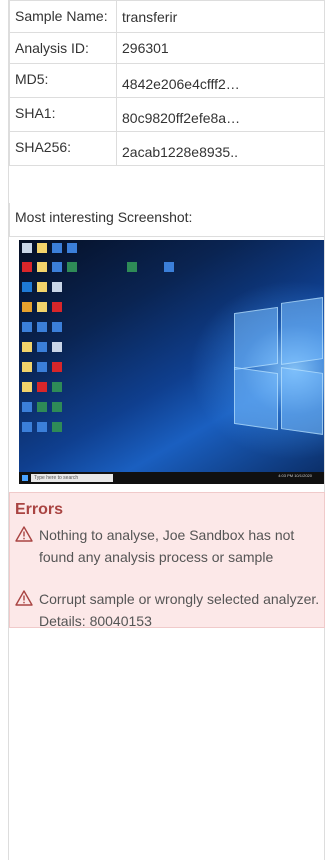 The width and height of the screenshot is (325, 860). Describe the element at coordinates (27, 307) in the screenshot. I see `chrome-icon` at that location.